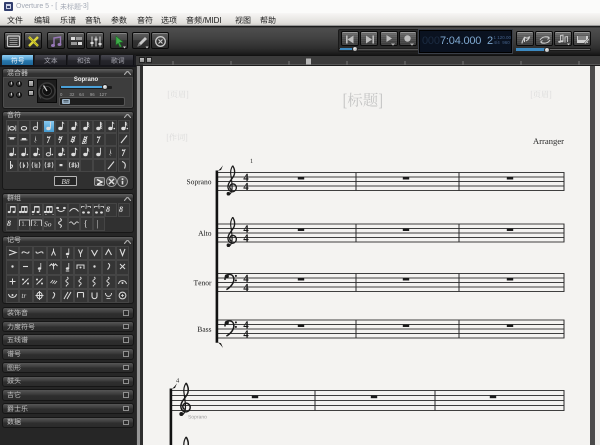  I want to click on svg-text: So, so click(48, 224).